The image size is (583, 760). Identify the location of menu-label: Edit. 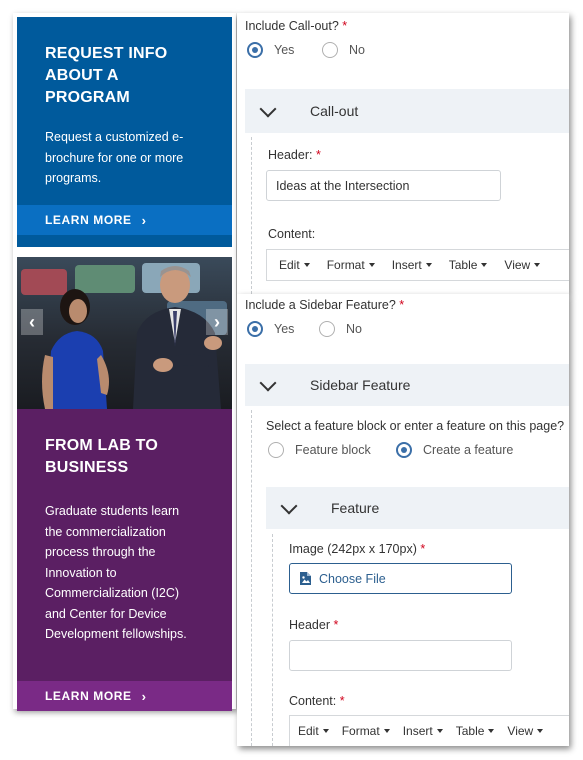
(308, 731).